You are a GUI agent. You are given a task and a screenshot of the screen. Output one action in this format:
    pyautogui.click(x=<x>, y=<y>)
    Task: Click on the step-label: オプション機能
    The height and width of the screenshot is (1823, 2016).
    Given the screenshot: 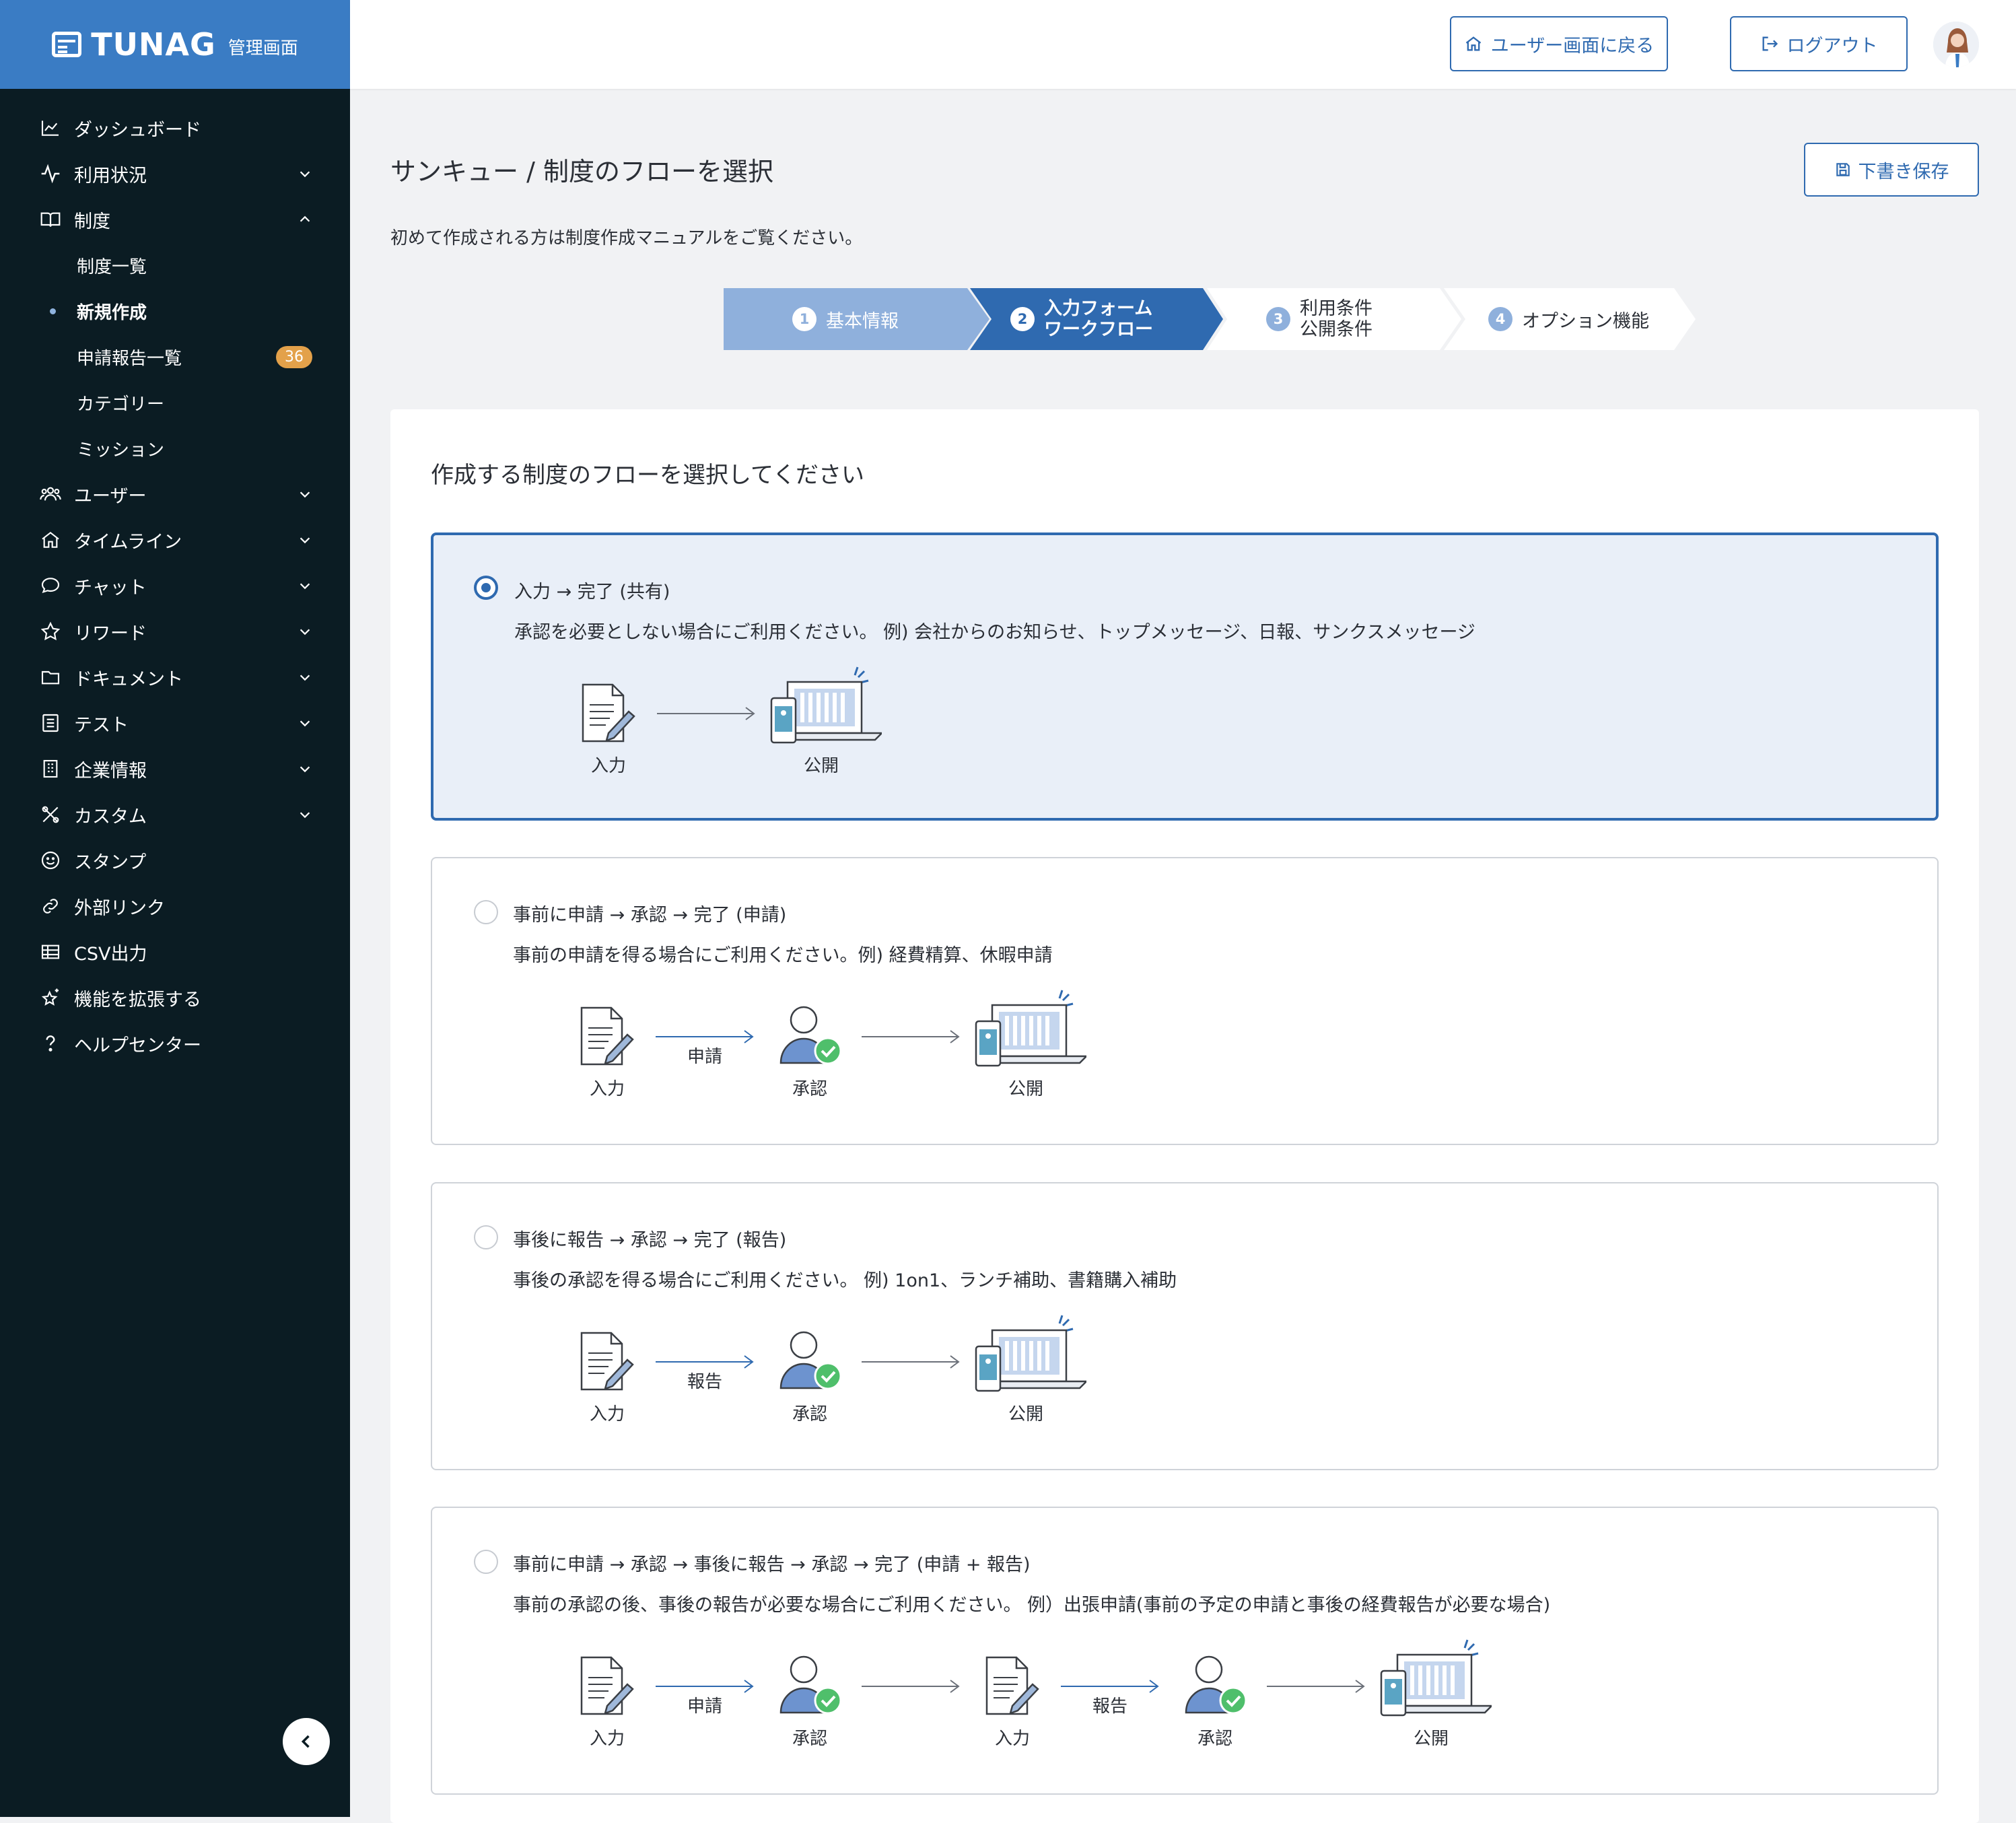 What is the action you would take?
    pyautogui.click(x=1585, y=321)
    